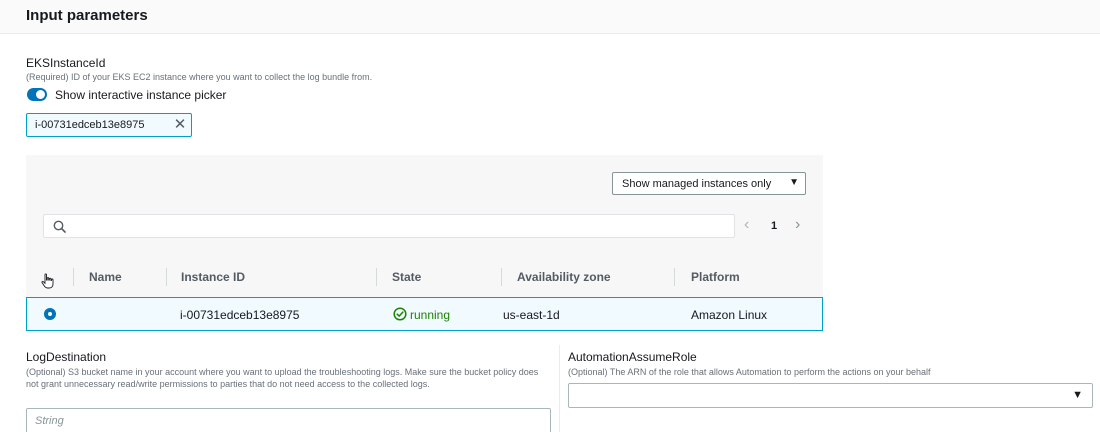  What do you see at coordinates (550, 17) in the screenshot?
I see `section-header: Input parameters` at bounding box center [550, 17].